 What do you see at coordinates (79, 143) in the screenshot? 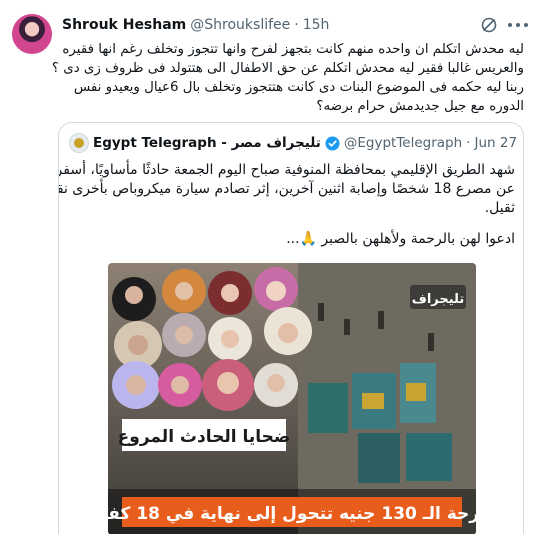
I see `quoted-avatar` at bounding box center [79, 143].